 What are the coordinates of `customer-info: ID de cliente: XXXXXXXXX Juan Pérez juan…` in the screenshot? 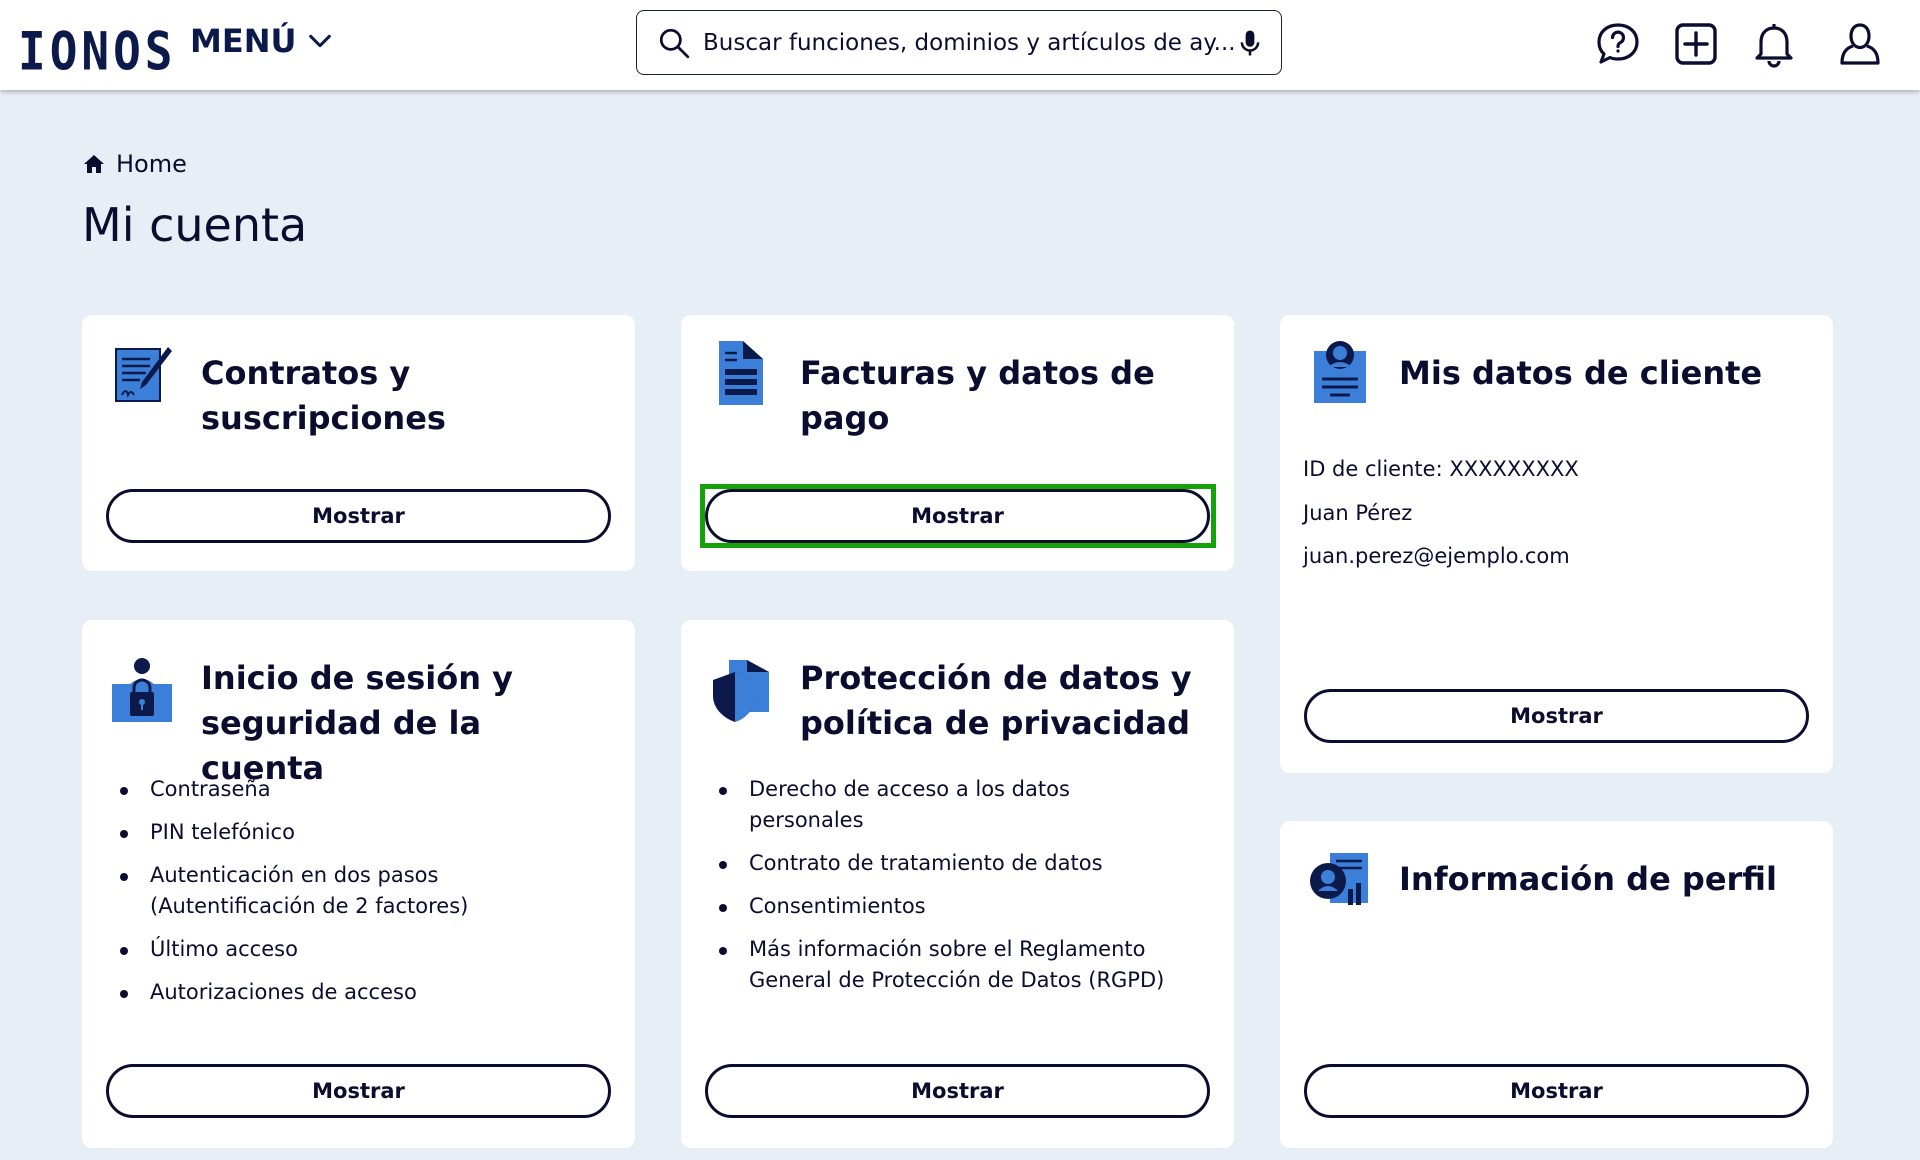 It's located at (1441, 513).